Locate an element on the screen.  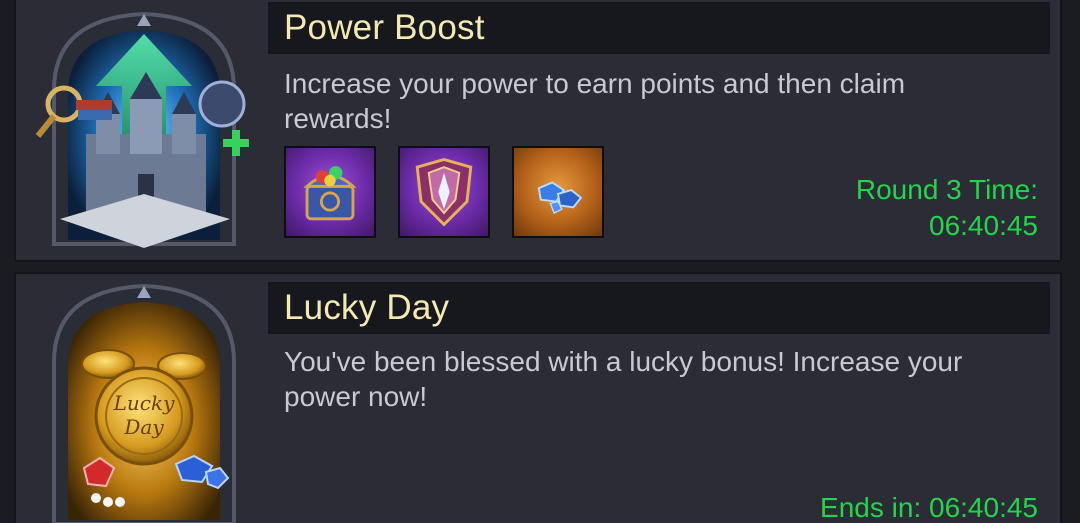
rank-crest-icon is located at coordinates (444, 192).